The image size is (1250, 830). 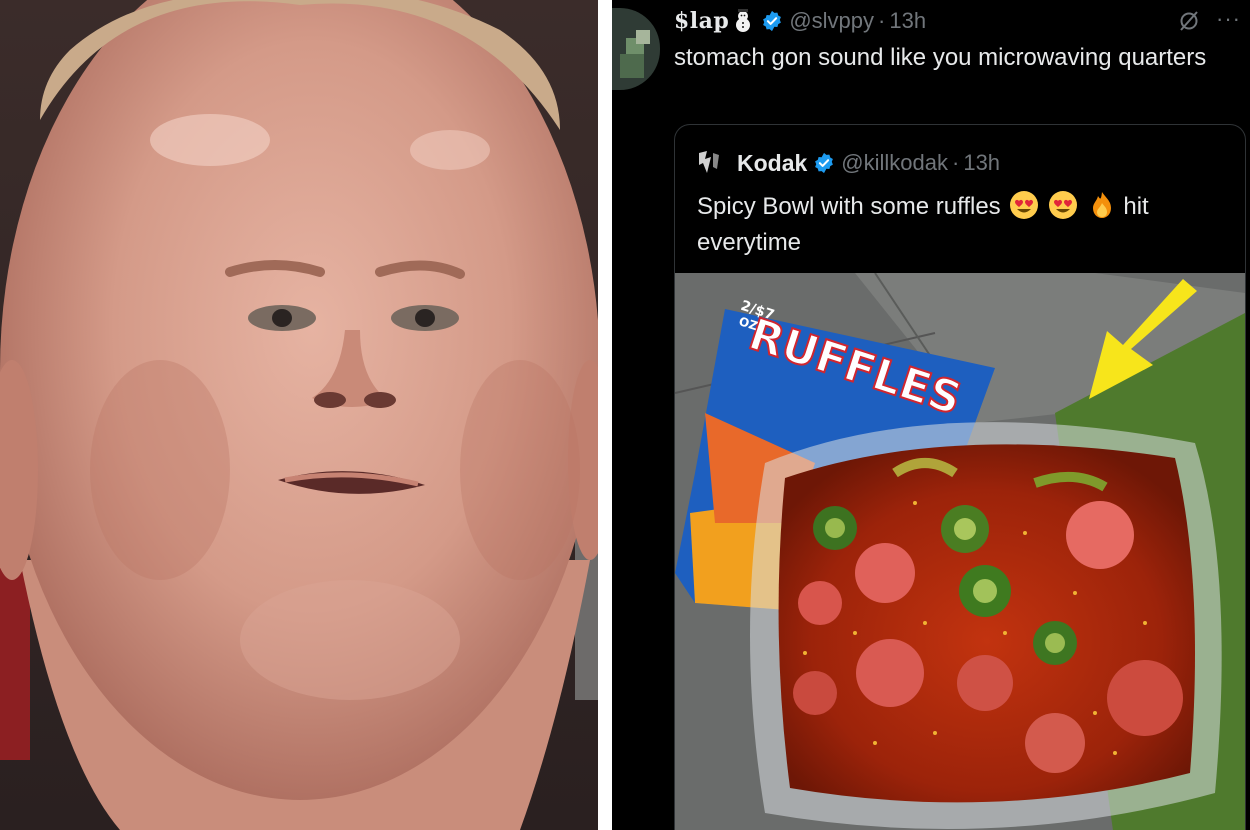 What do you see at coordinates (605, 415) in the screenshot?
I see `panel-divider` at bounding box center [605, 415].